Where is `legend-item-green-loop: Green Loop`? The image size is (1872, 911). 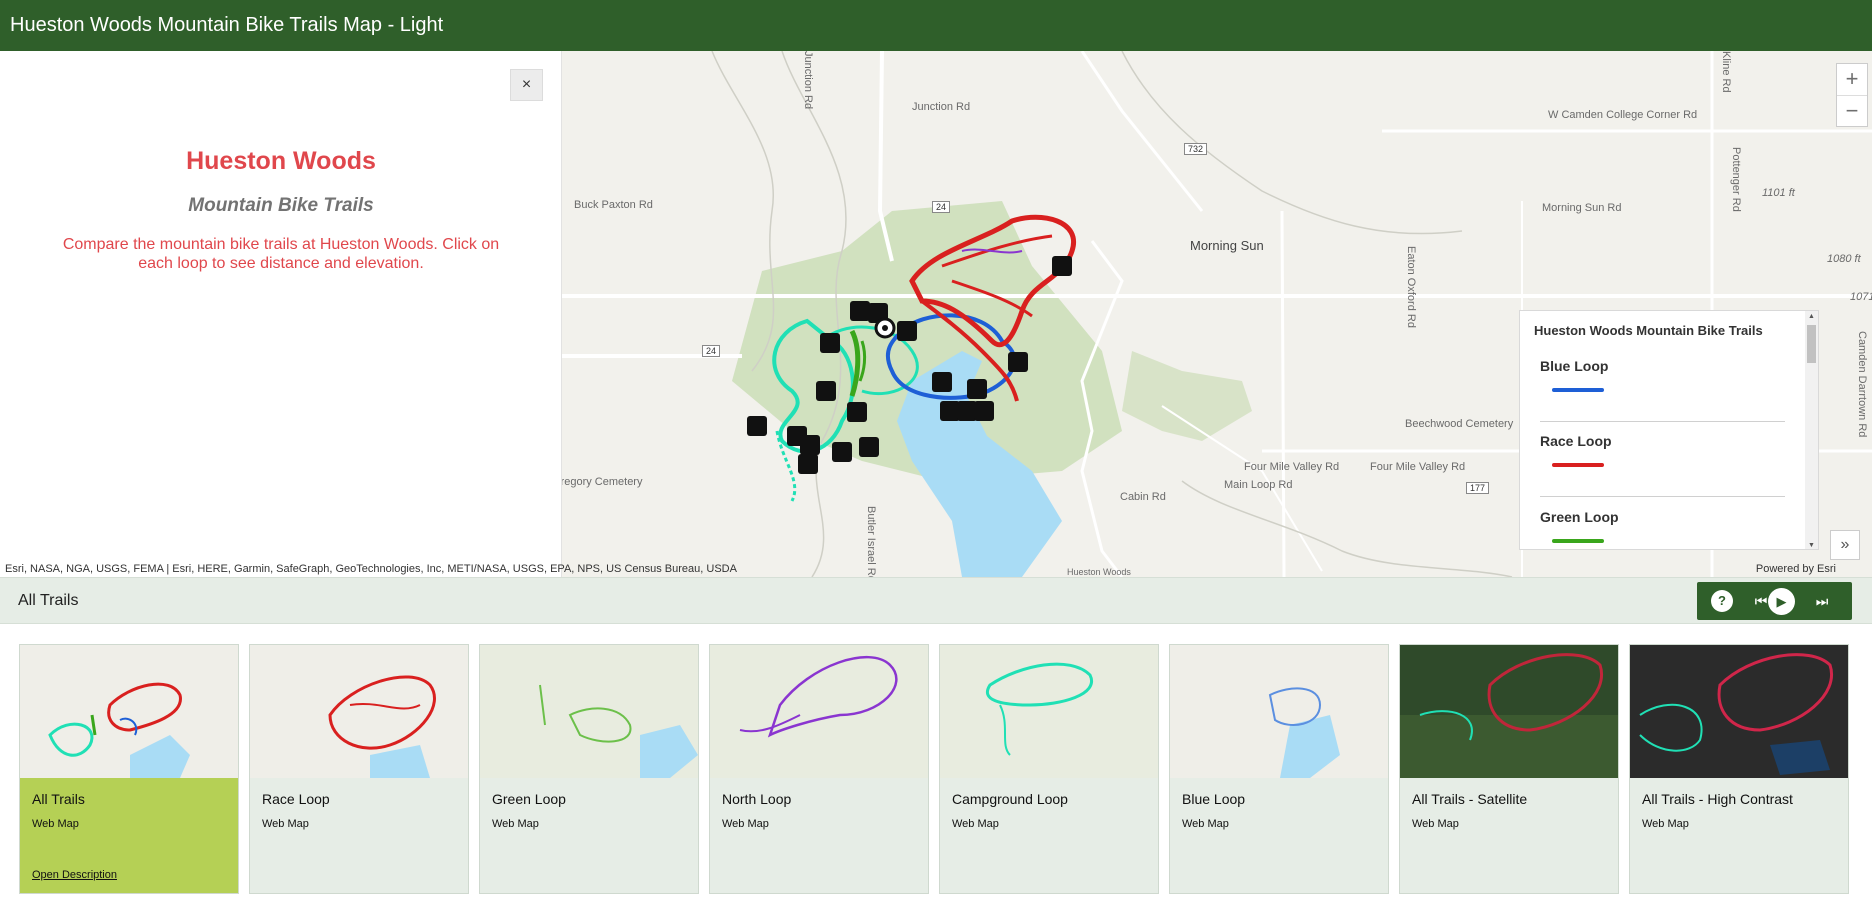
legend-item-green-loop: Green Loop is located at coordinates (1662, 526).